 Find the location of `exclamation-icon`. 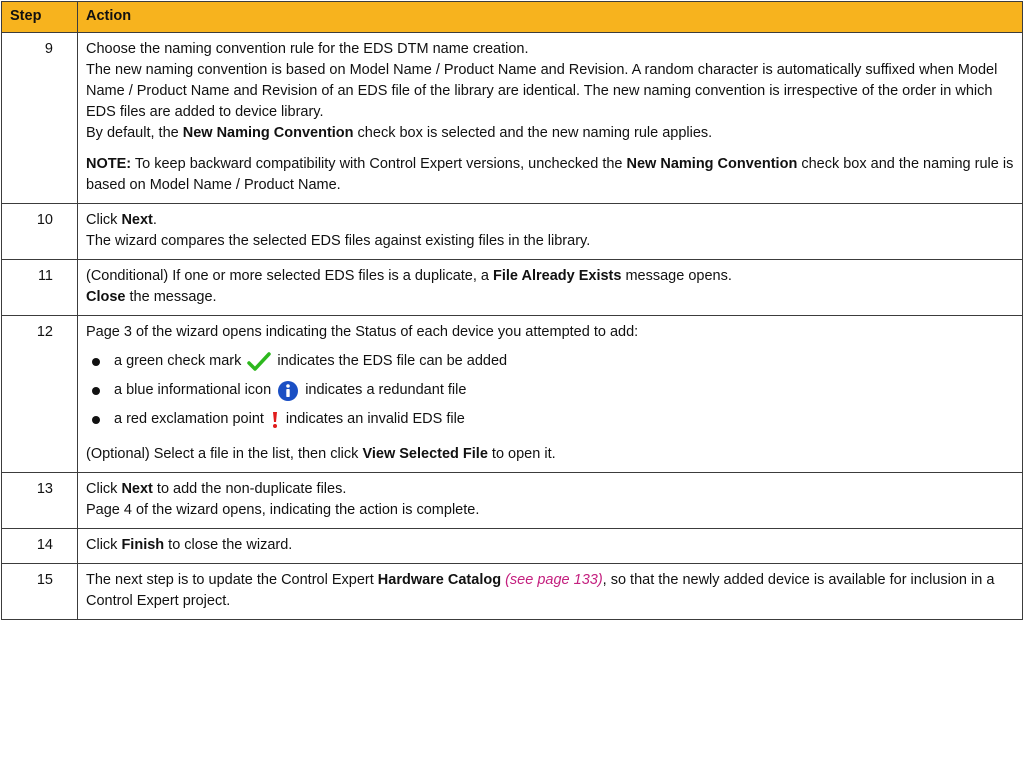

exclamation-icon is located at coordinates (274, 419).